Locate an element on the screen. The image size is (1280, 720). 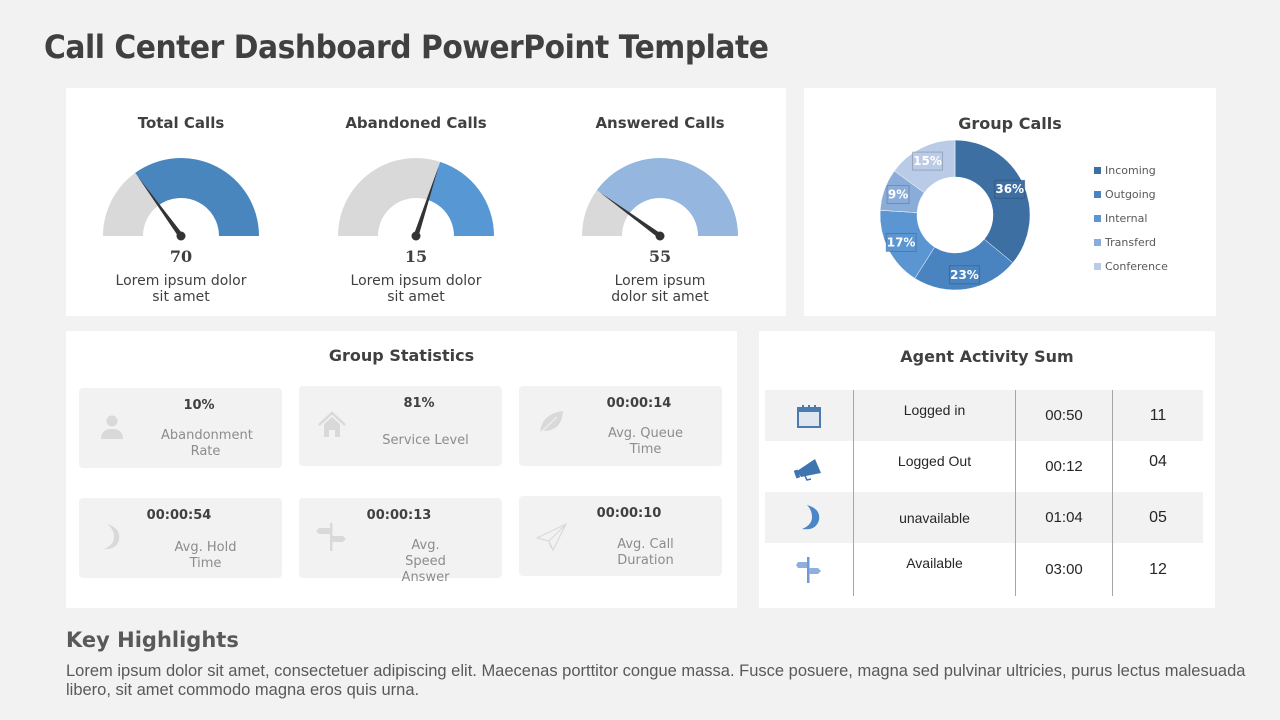
gauge-value: 15 is located at coordinates (416, 256).